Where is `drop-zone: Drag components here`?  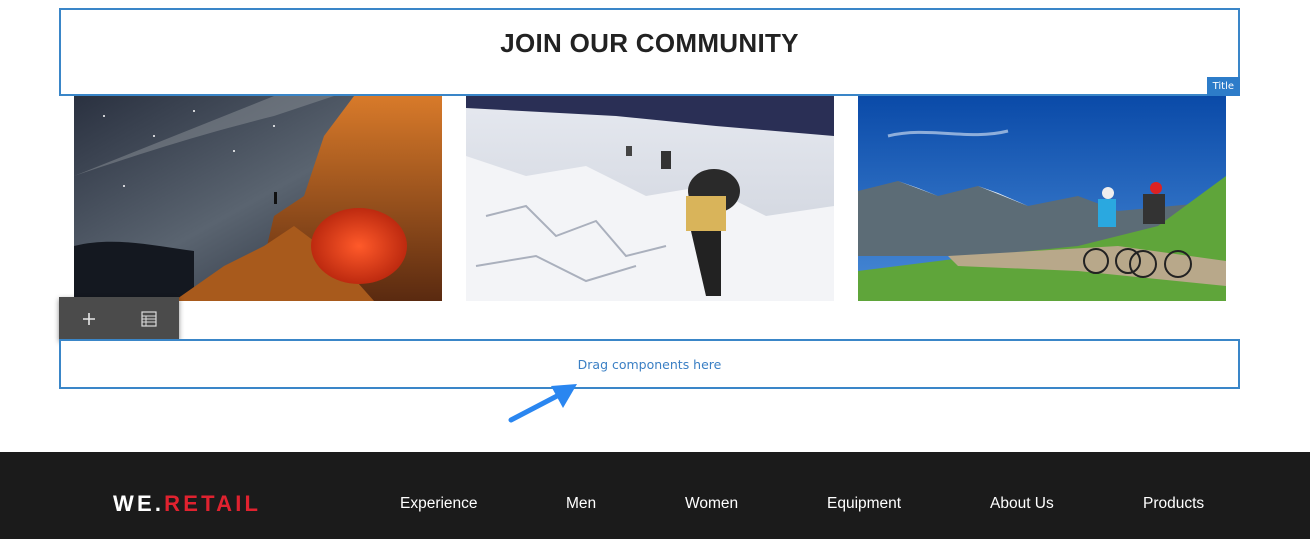
drop-zone: Drag components here is located at coordinates (649, 364).